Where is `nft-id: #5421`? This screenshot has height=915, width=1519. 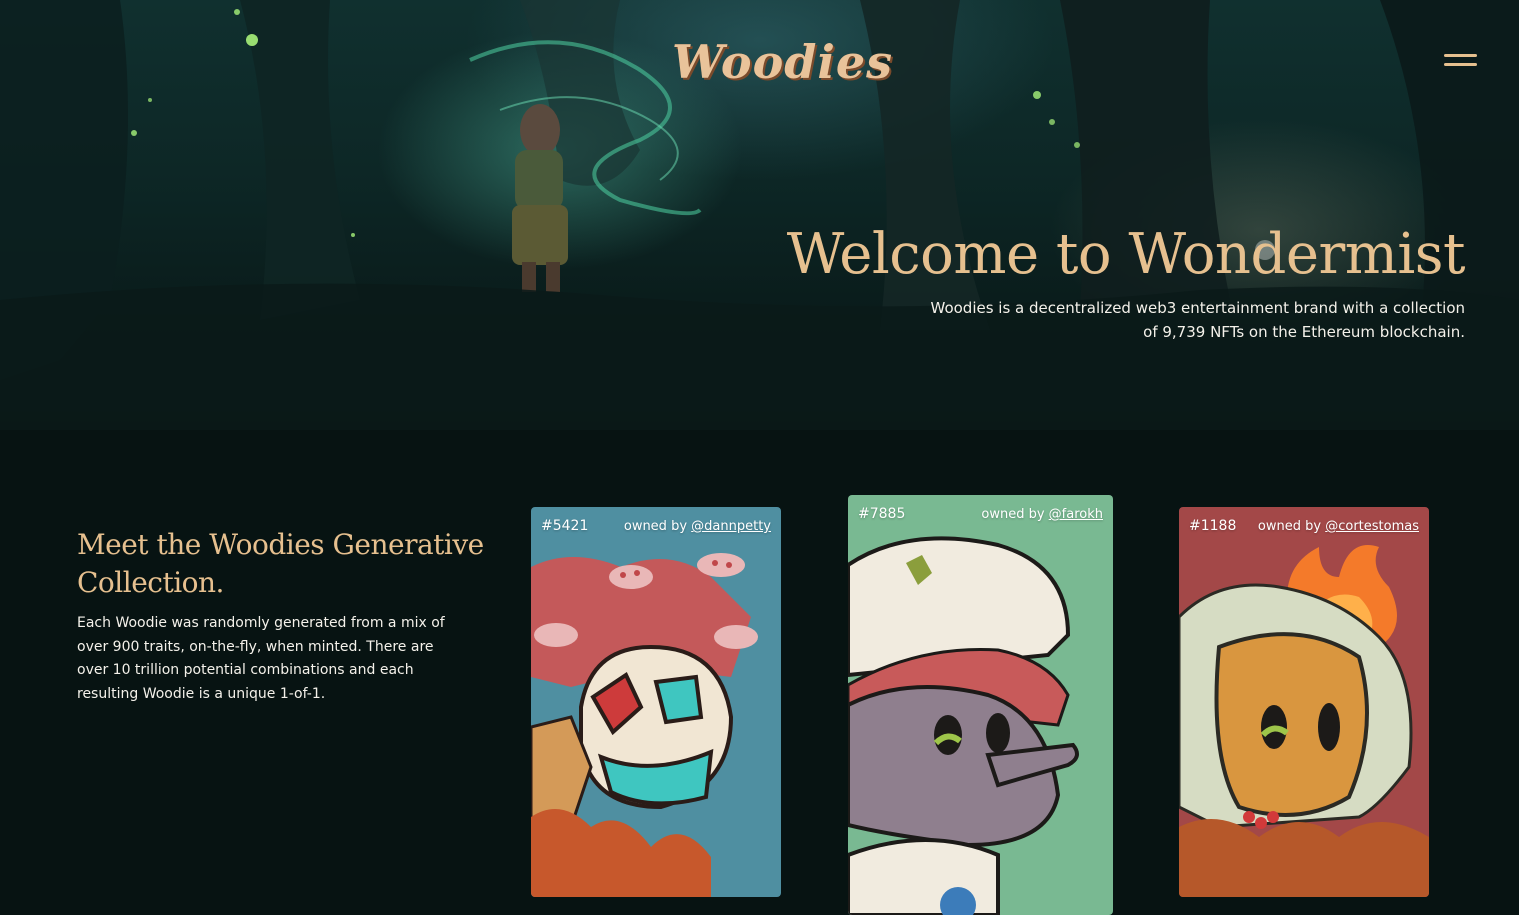 nft-id: #5421 is located at coordinates (565, 526).